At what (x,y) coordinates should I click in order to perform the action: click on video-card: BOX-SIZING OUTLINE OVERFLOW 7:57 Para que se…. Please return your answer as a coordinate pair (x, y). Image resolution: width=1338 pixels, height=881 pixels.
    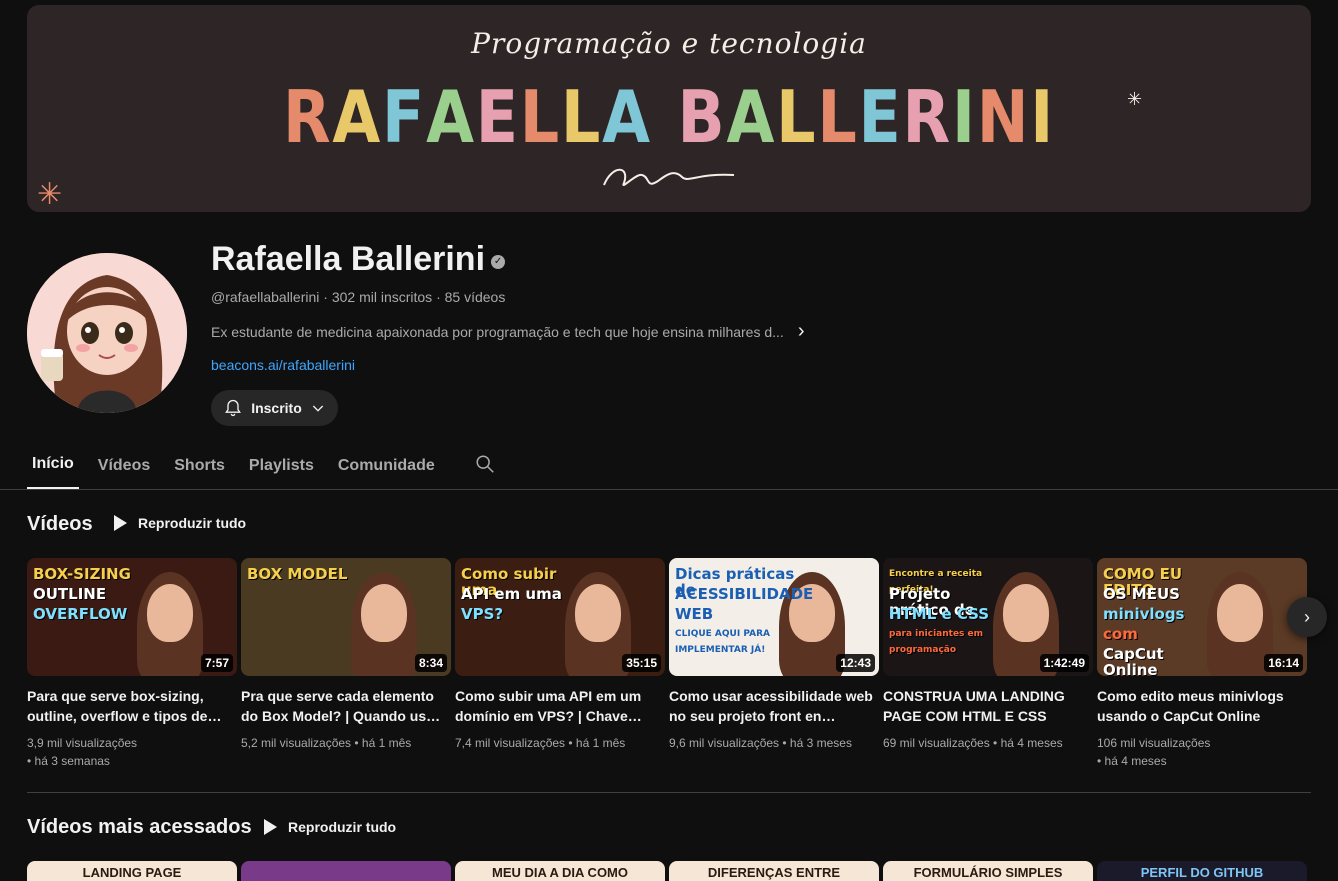
    Looking at the image, I should click on (132, 664).